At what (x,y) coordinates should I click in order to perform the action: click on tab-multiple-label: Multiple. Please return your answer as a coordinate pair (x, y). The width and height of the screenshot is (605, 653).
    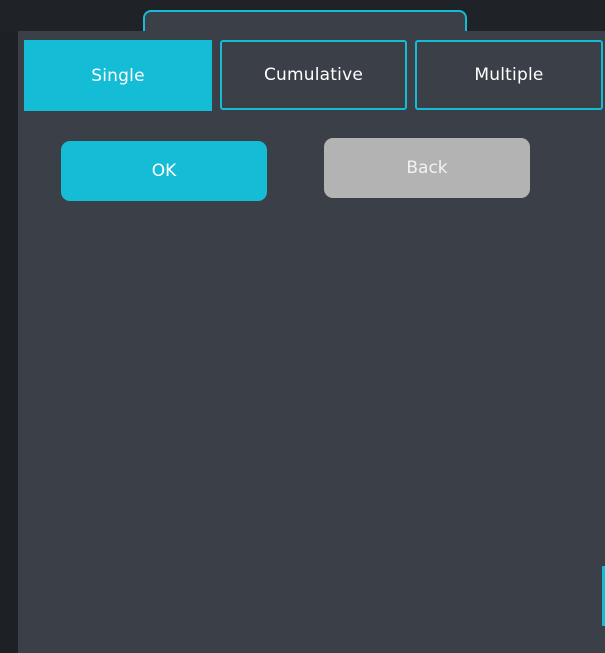
    Looking at the image, I should click on (509, 75).